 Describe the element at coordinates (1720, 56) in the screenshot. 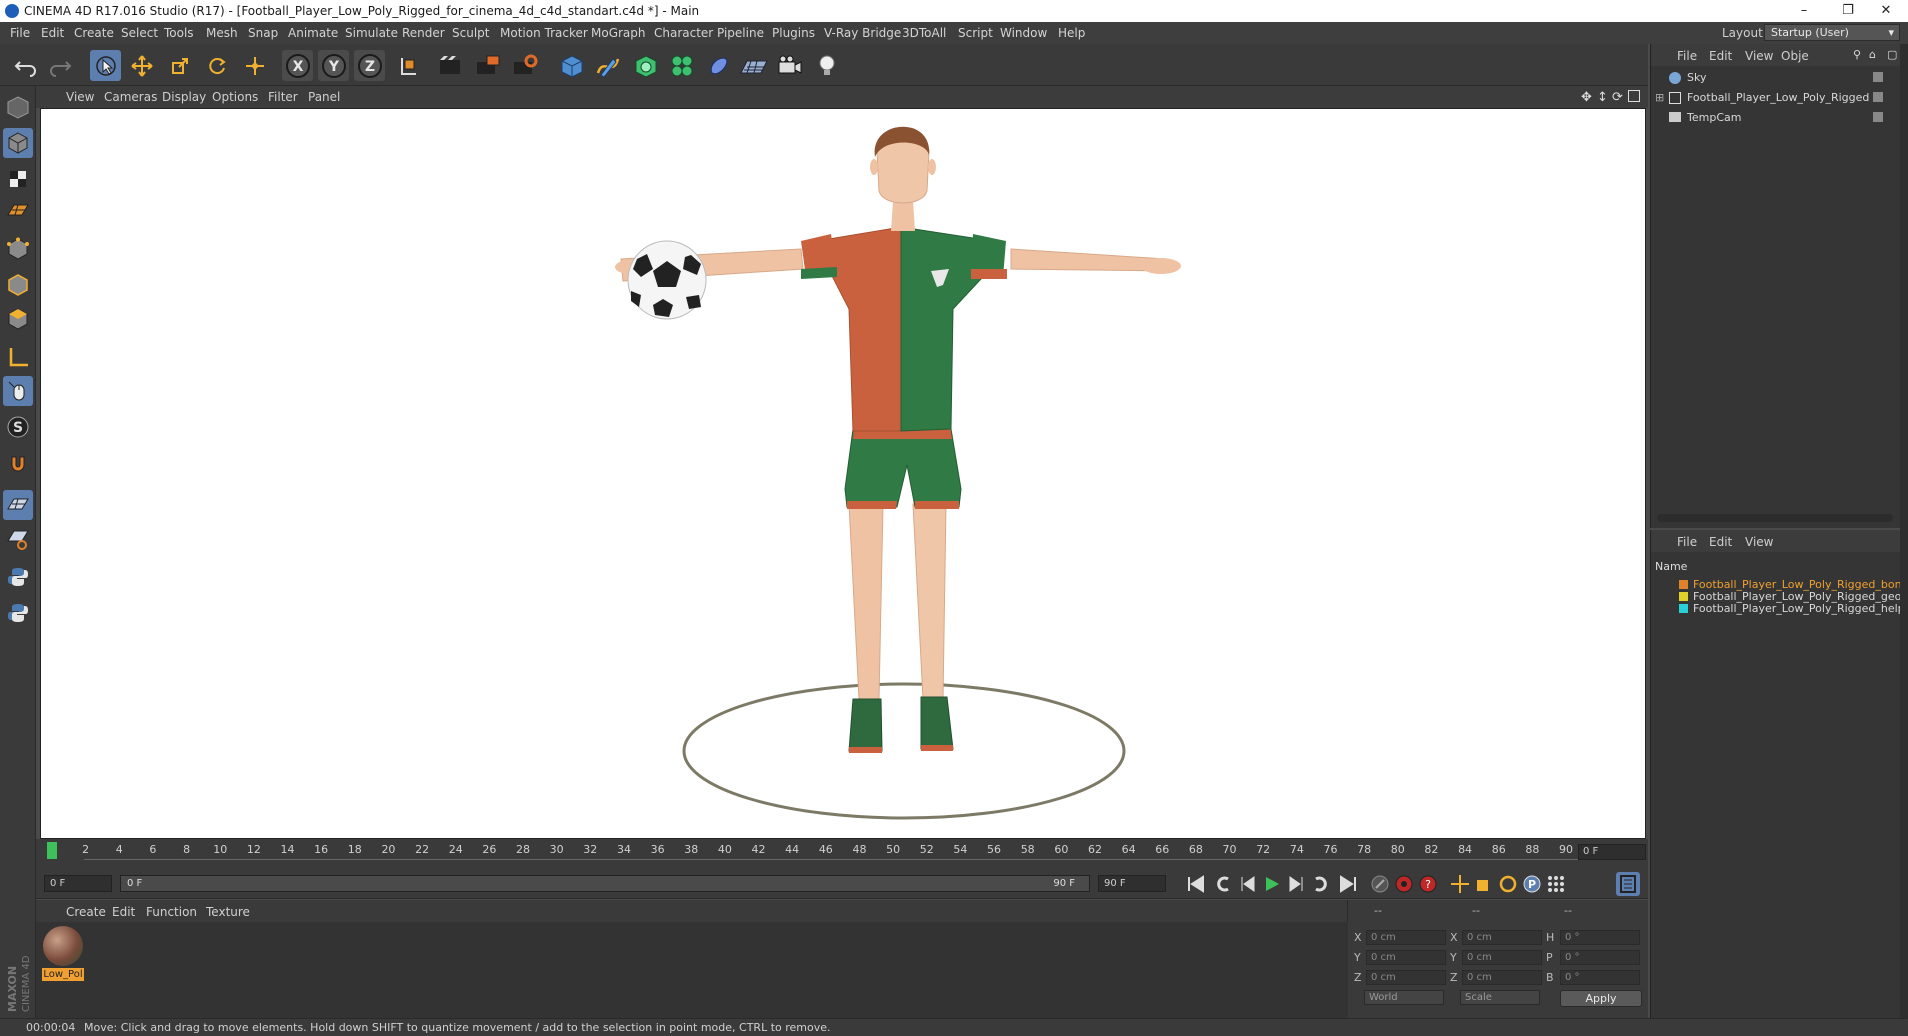

I see `object-menu-edit: Edit` at that location.